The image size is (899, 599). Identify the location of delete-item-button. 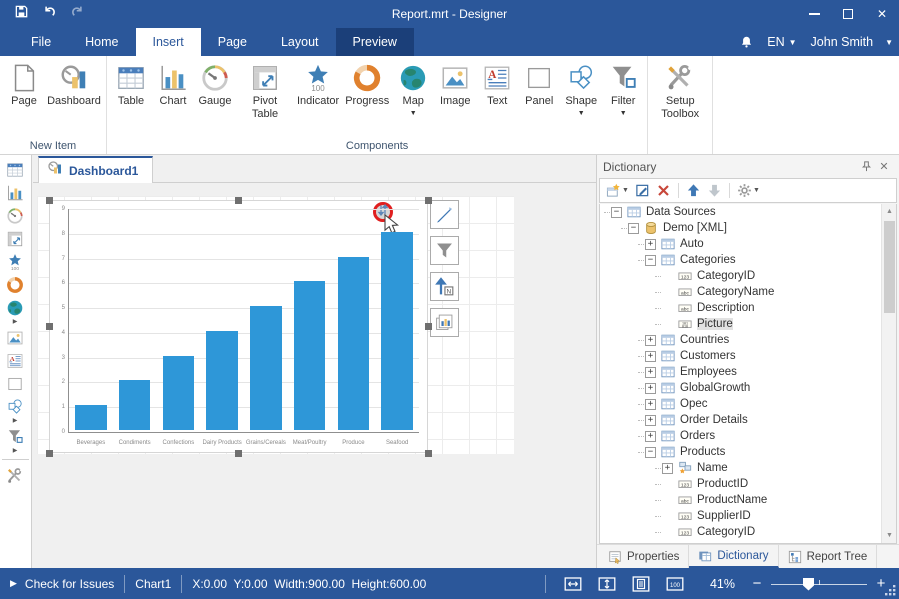
(663, 191).